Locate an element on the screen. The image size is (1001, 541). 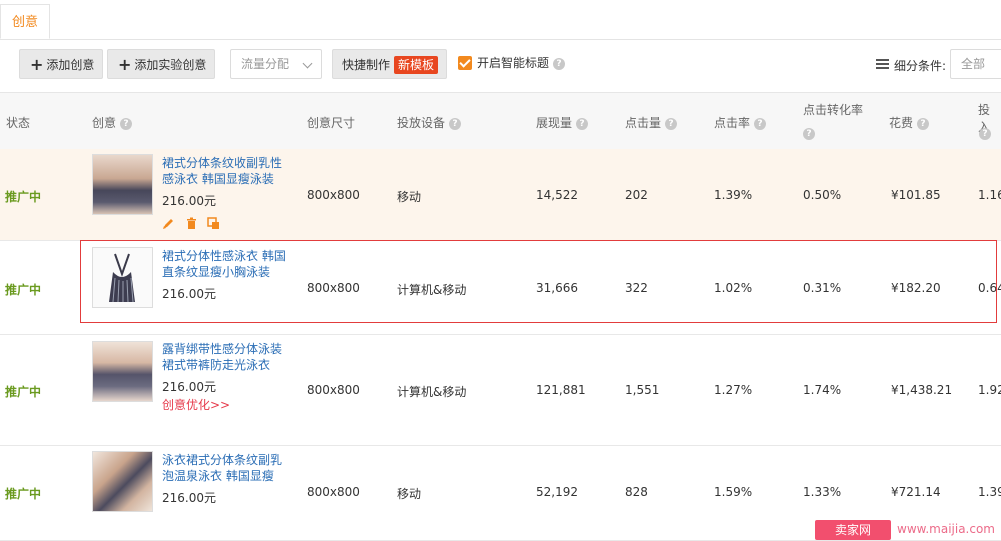
clicks: 1,551 is located at coordinates (642, 390).